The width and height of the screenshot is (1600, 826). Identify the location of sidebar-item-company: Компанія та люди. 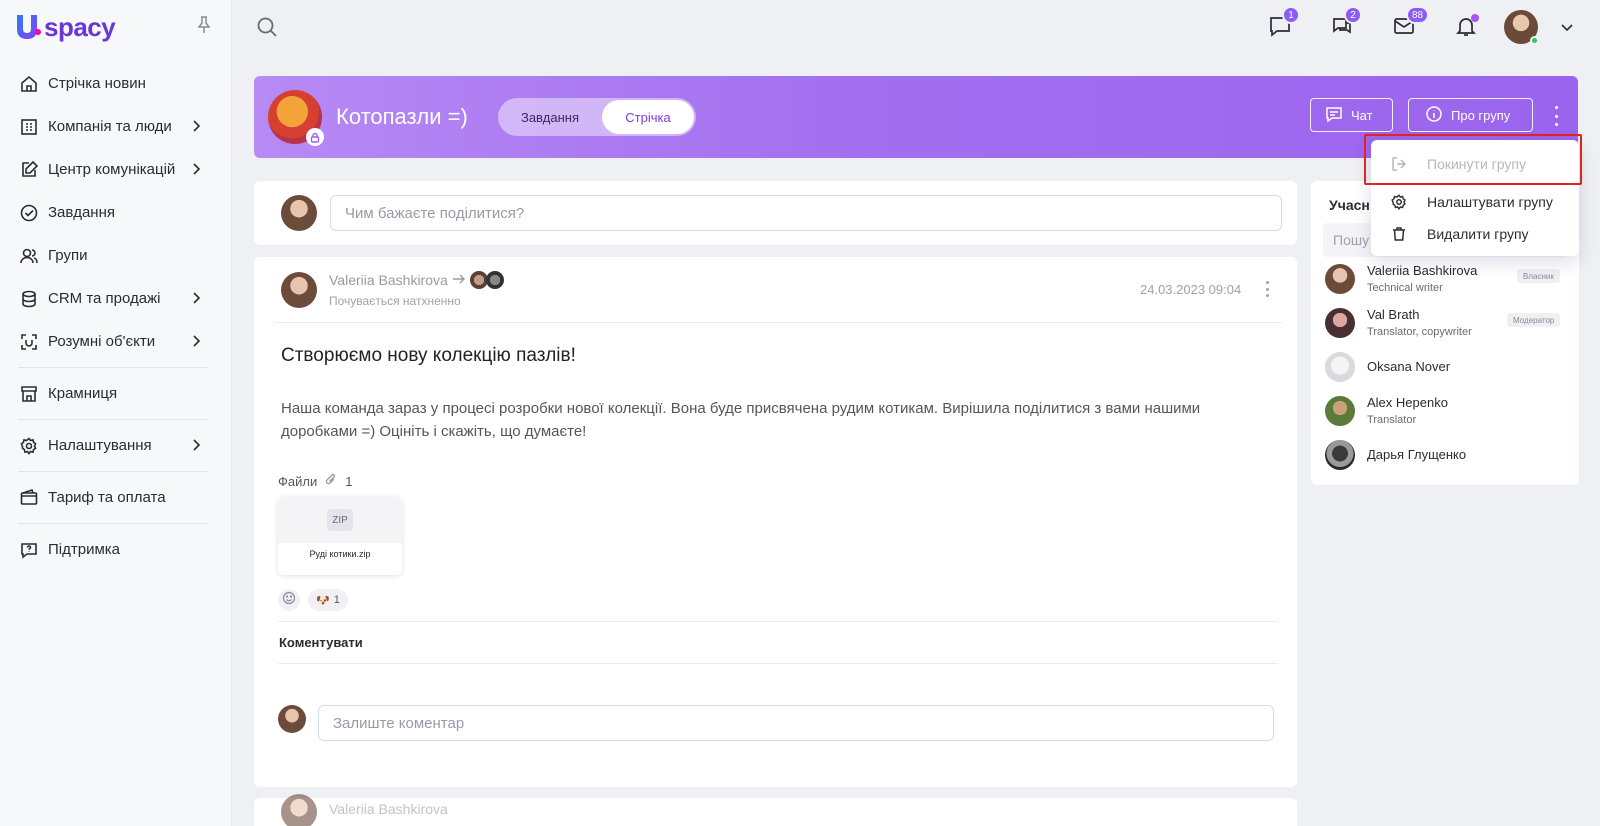
(116, 126).